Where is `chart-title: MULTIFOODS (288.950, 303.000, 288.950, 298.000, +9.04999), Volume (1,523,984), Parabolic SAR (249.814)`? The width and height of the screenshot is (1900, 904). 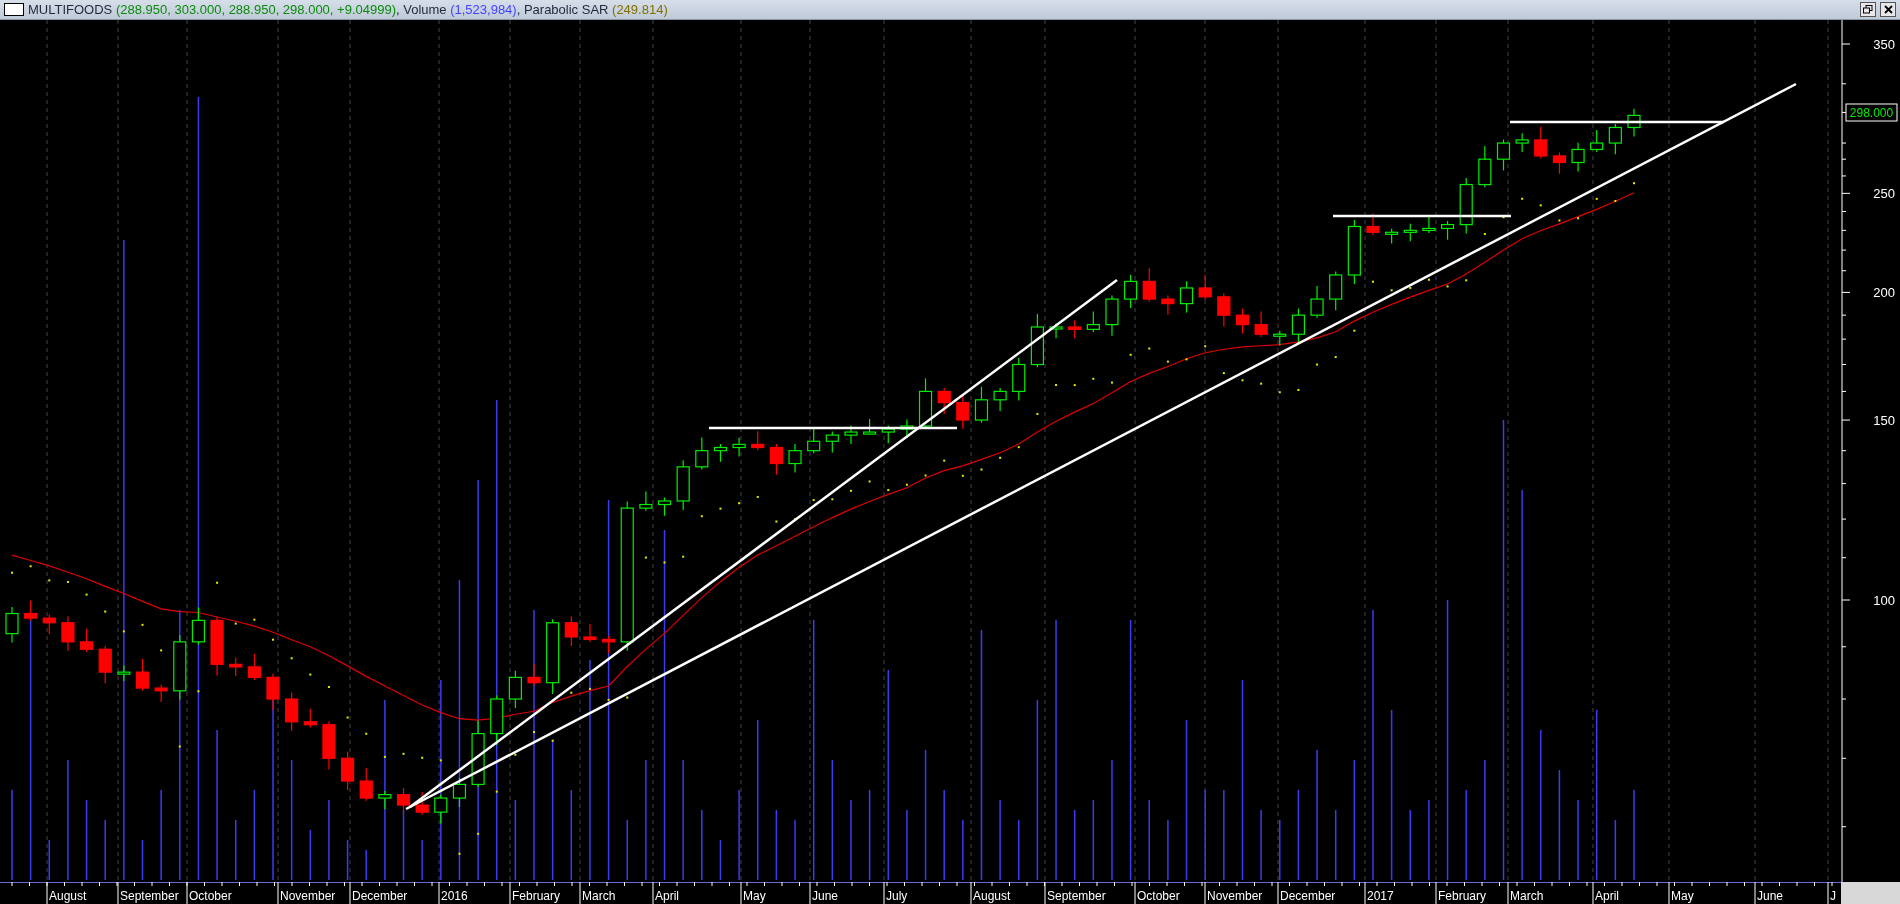 chart-title: MULTIFOODS (288.950, 303.000, 288.950, 298.000, +9.04999), Volume (1,523,984), Parabolic SAR (249.814) is located at coordinates (348, 9).